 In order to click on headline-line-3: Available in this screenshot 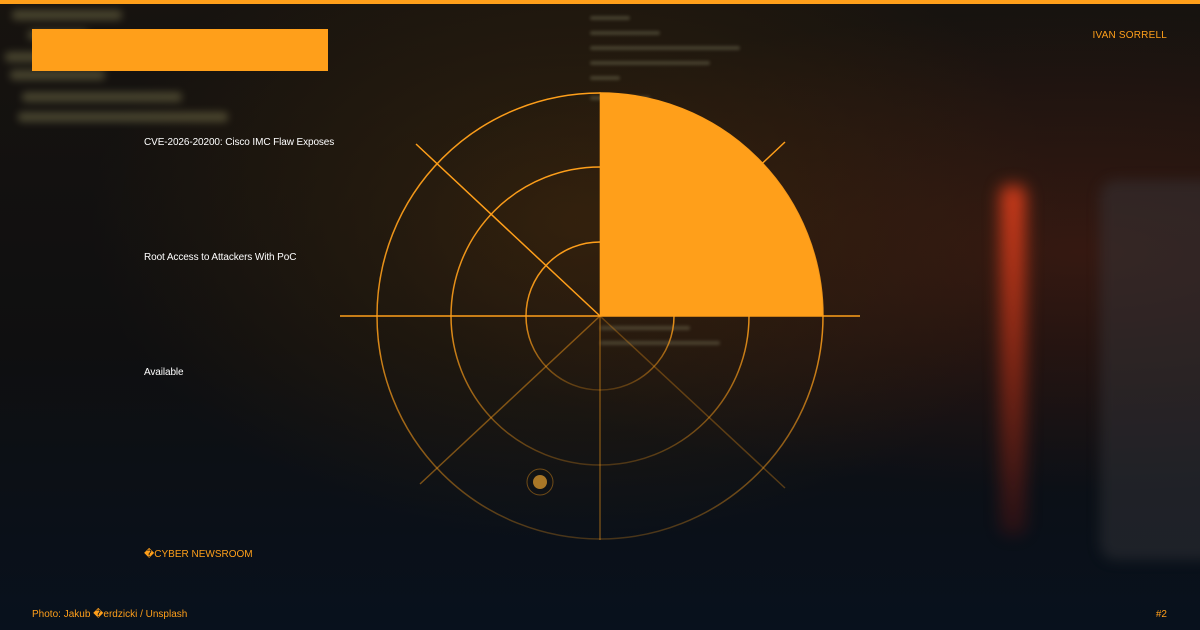, I will do `click(164, 372)`.